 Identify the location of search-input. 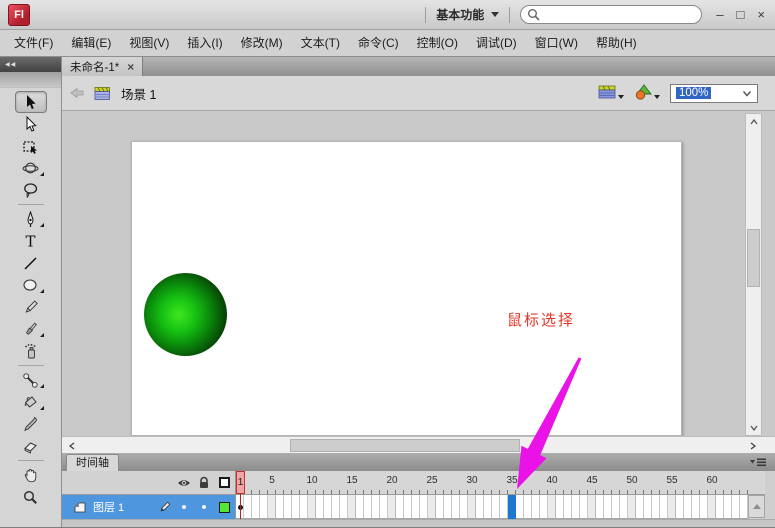
(614, 14).